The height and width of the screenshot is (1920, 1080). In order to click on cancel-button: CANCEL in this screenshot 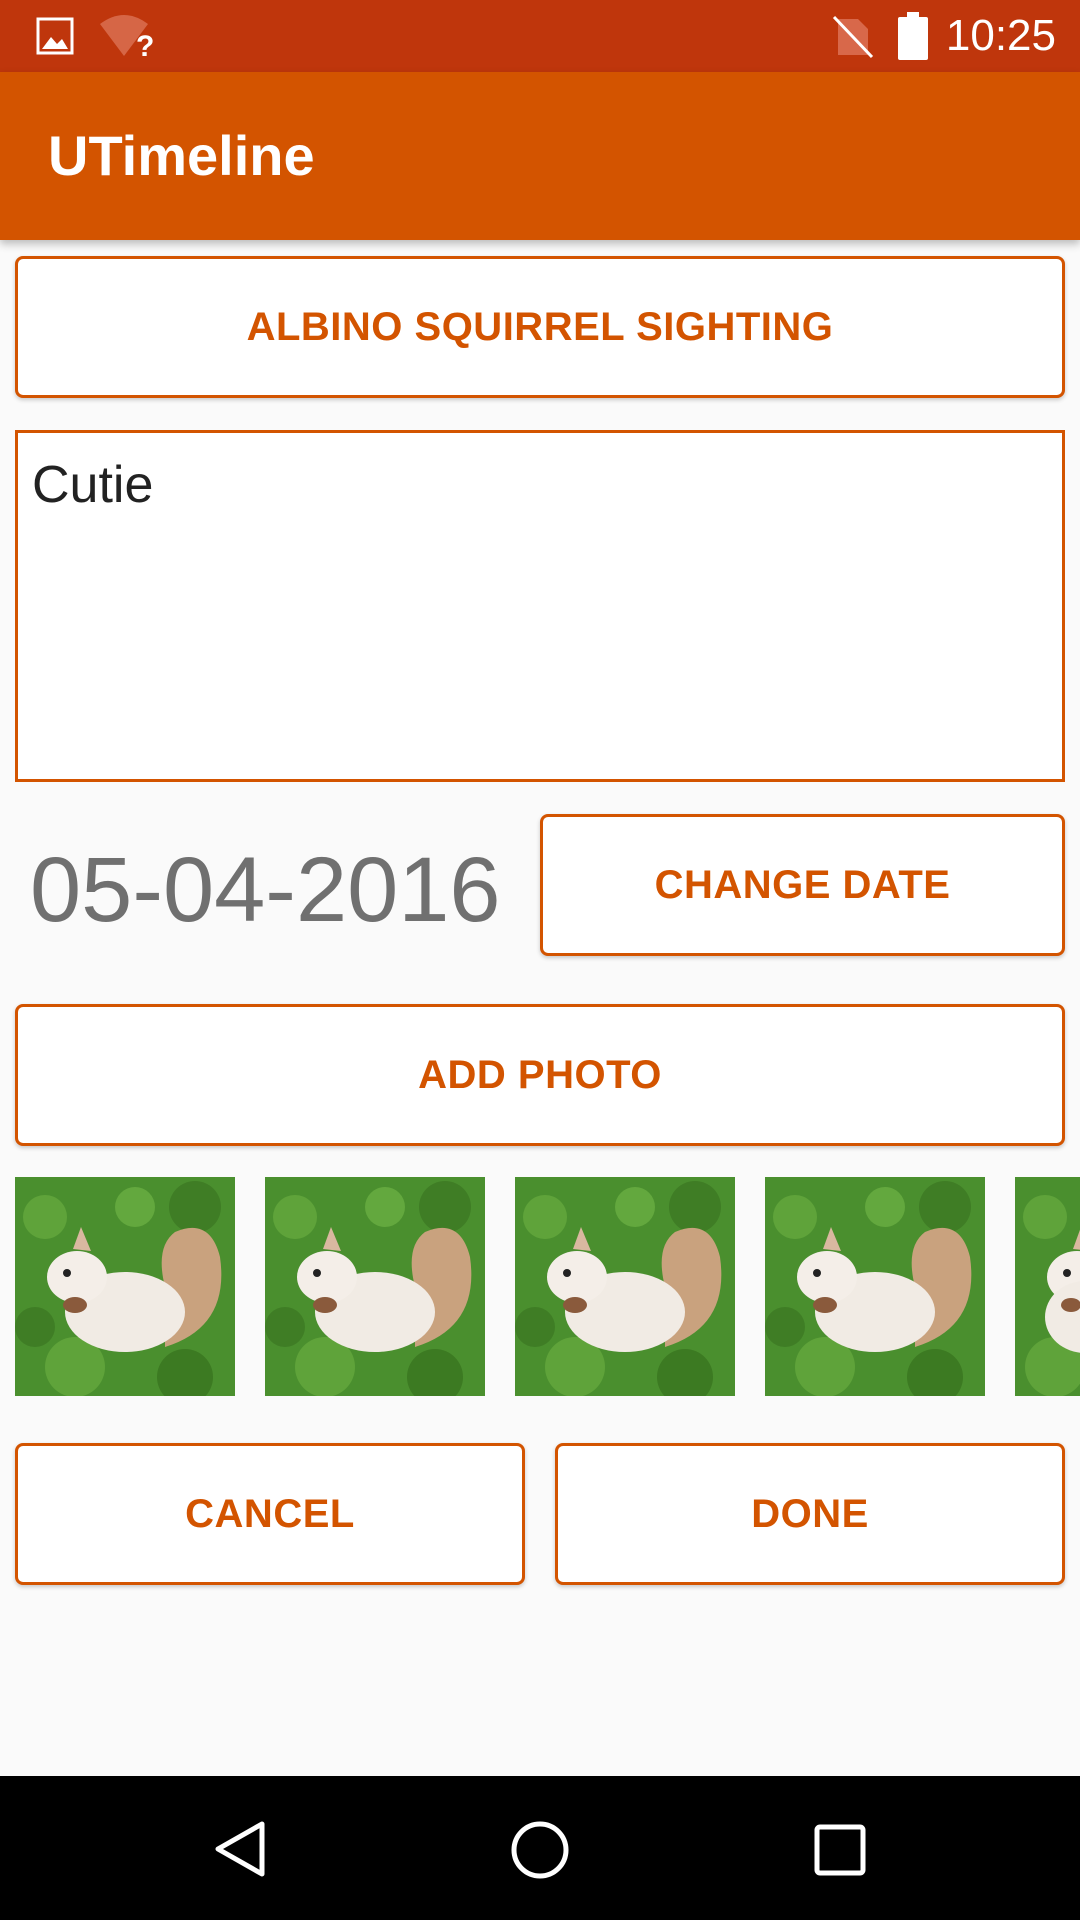, I will do `click(270, 1514)`.